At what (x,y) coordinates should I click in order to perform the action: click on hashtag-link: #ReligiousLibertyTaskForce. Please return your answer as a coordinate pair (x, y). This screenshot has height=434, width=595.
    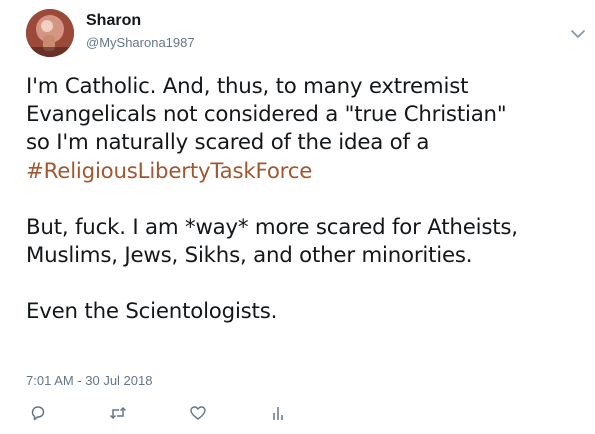
    Looking at the image, I should click on (169, 171).